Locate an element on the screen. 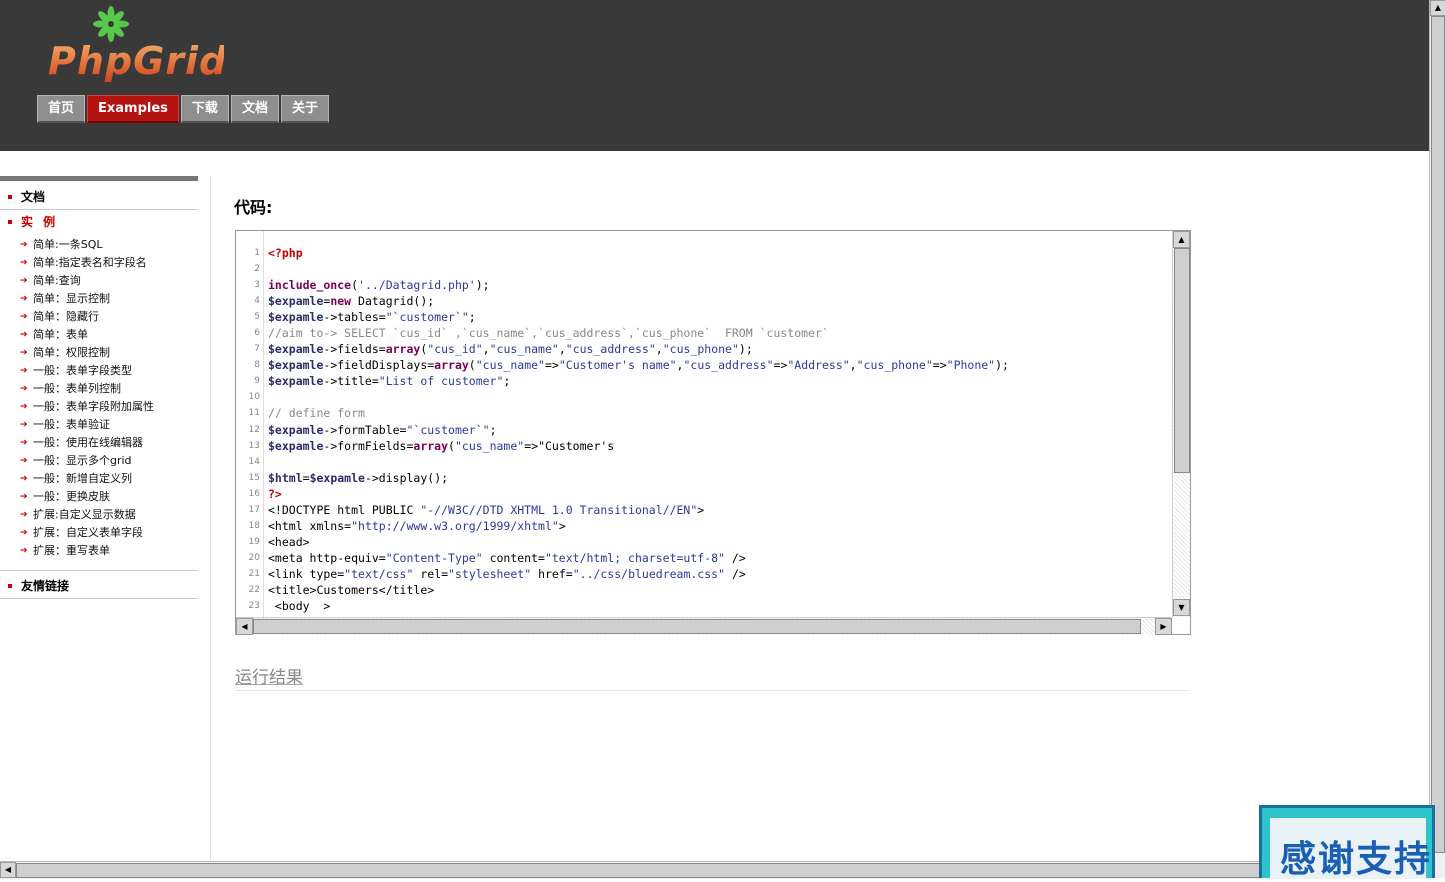 The height and width of the screenshot is (882, 1445). sidebar-example-item: ➔ 扩展：重写表单 is located at coordinates (79, 551).